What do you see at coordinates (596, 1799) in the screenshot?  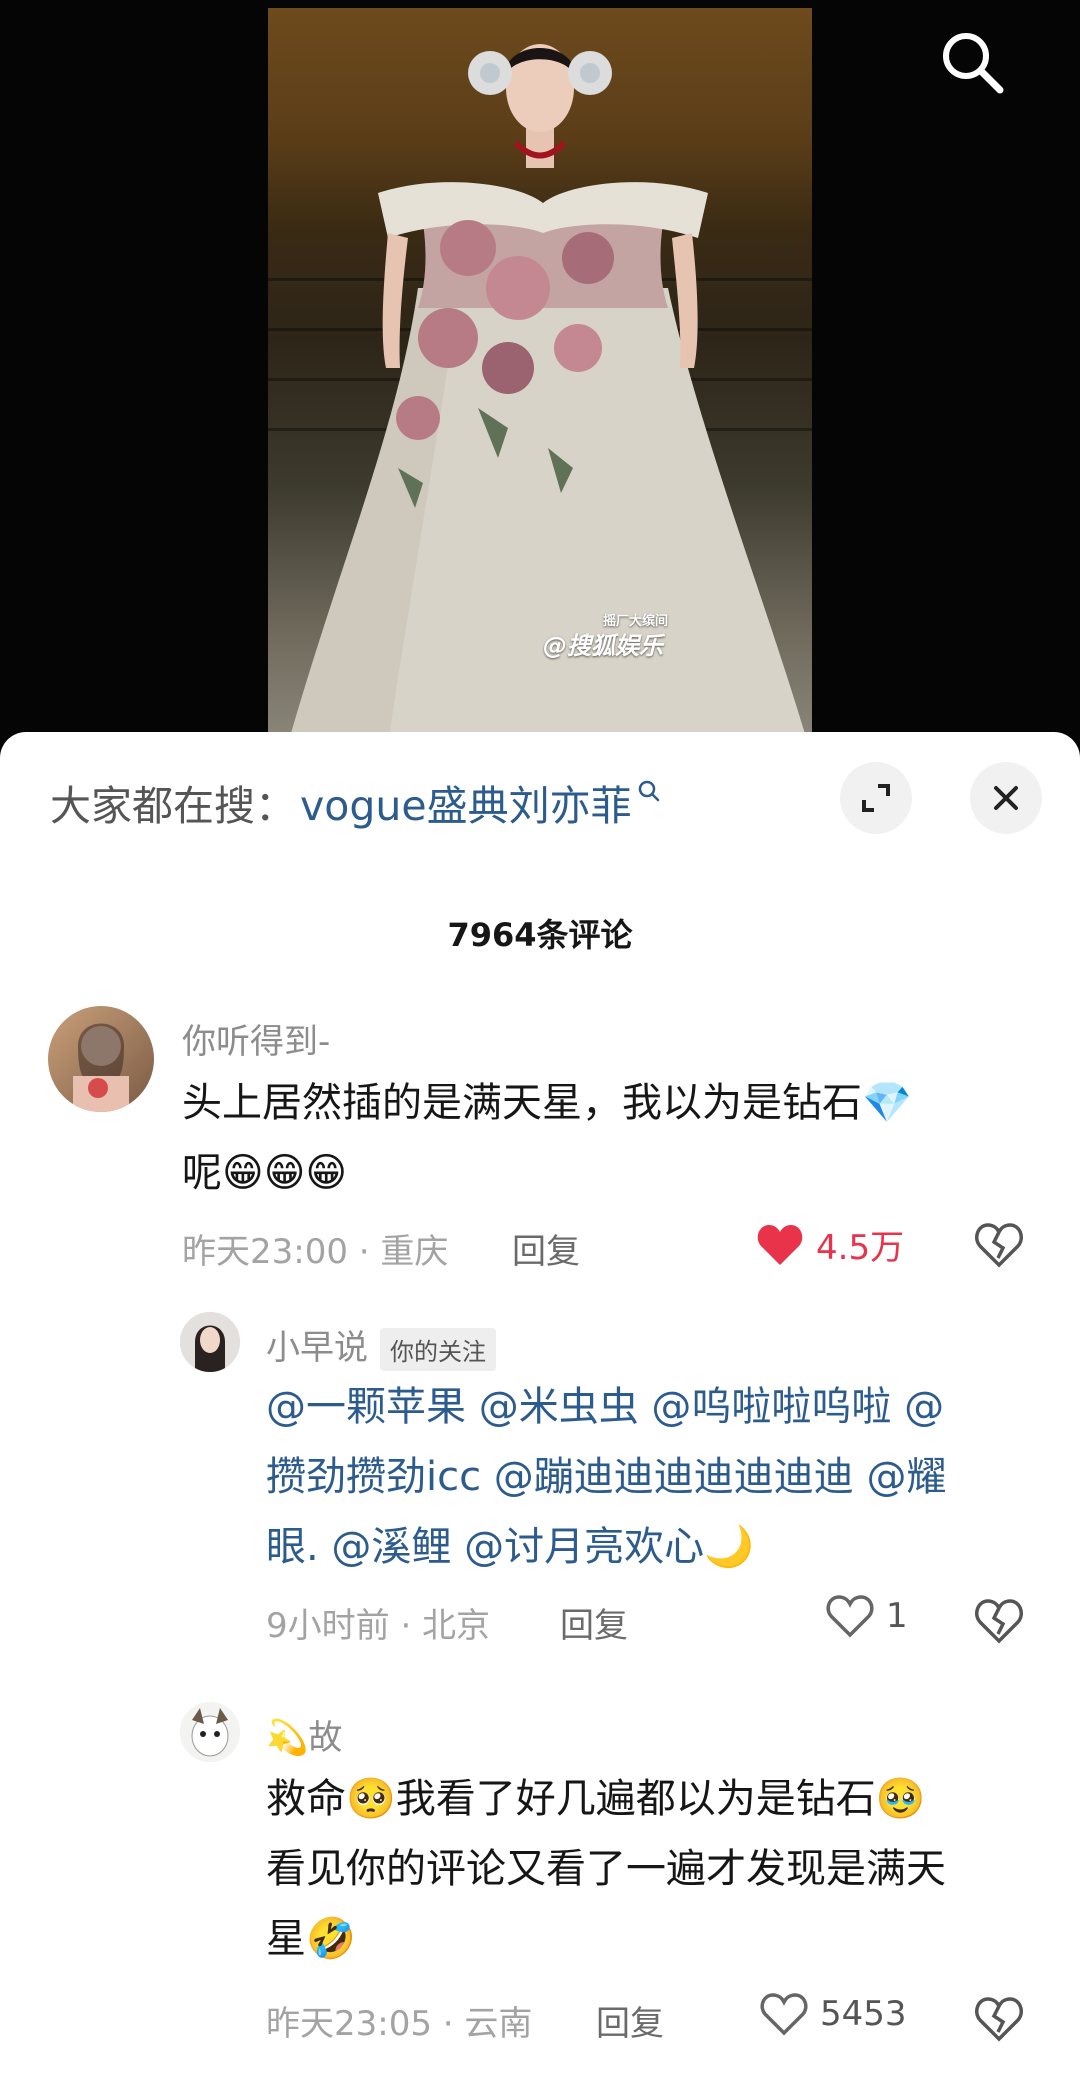 I see `comment-text: 救命🥺我看了好几遍都以为是钻石🥹` at bounding box center [596, 1799].